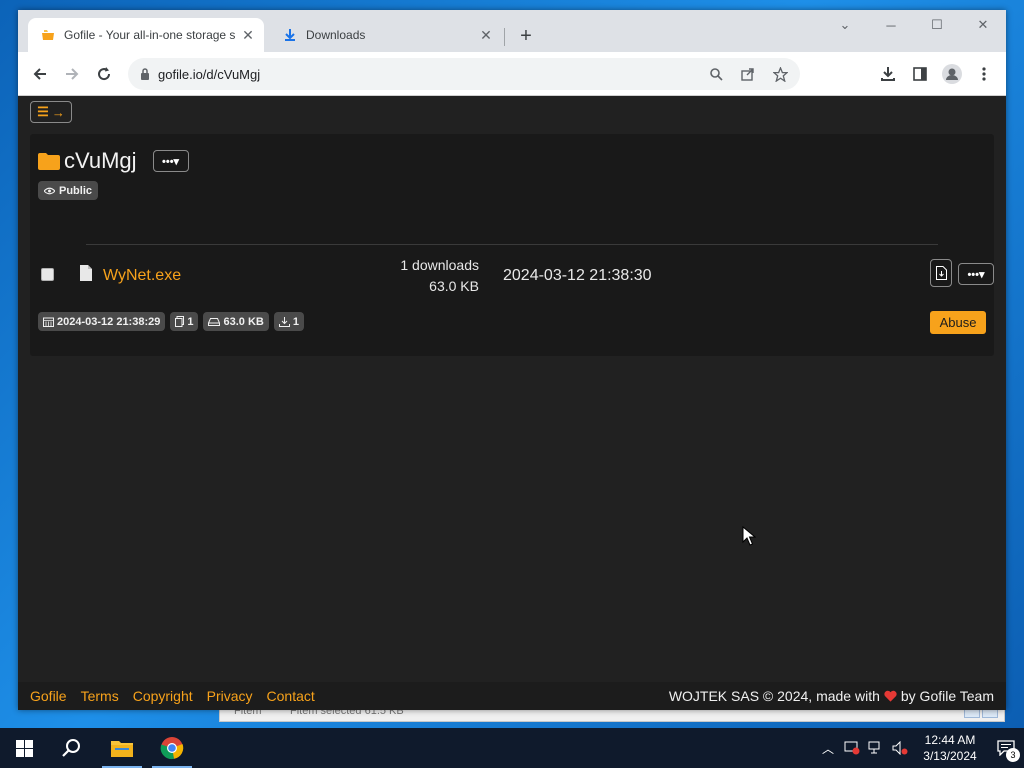 The height and width of the screenshot is (768, 1024). What do you see at coordinates (291, 696) in the screenshot?
I see `footer-link-contact: Contact` at bounding box center [291, 696].